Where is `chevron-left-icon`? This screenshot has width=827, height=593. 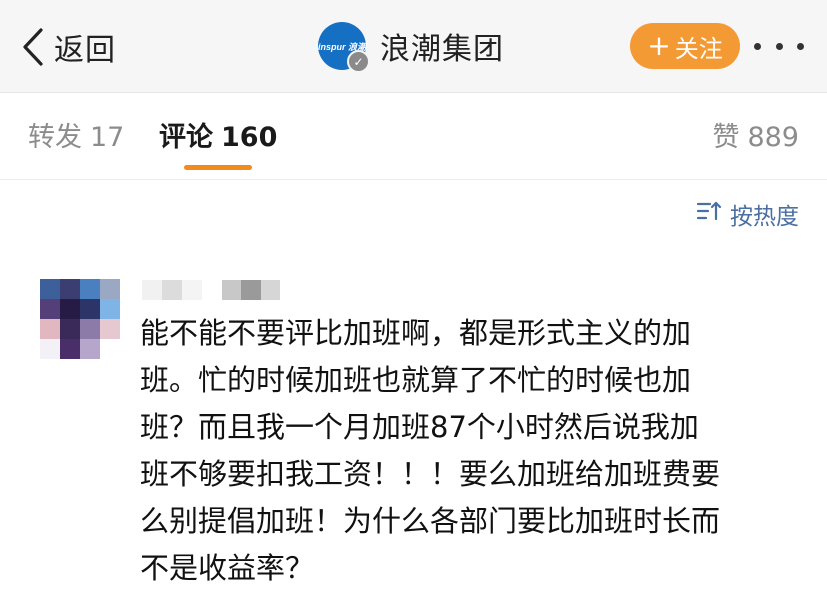
chevron-left-icon is located at coordinates (33, 47).